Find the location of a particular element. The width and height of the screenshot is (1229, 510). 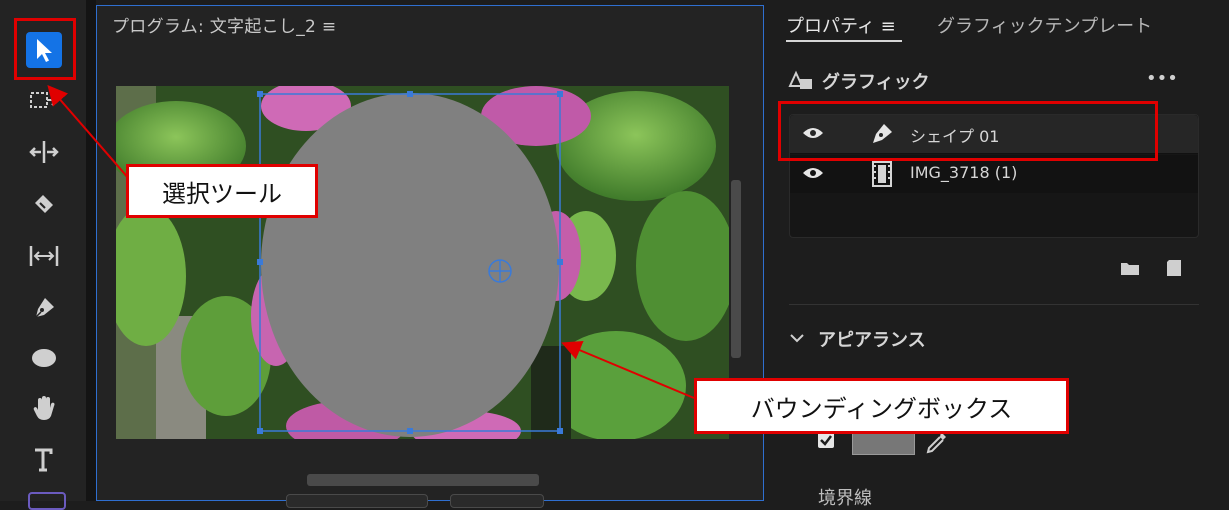

type-tool-button is located at coordinates (44, 460).